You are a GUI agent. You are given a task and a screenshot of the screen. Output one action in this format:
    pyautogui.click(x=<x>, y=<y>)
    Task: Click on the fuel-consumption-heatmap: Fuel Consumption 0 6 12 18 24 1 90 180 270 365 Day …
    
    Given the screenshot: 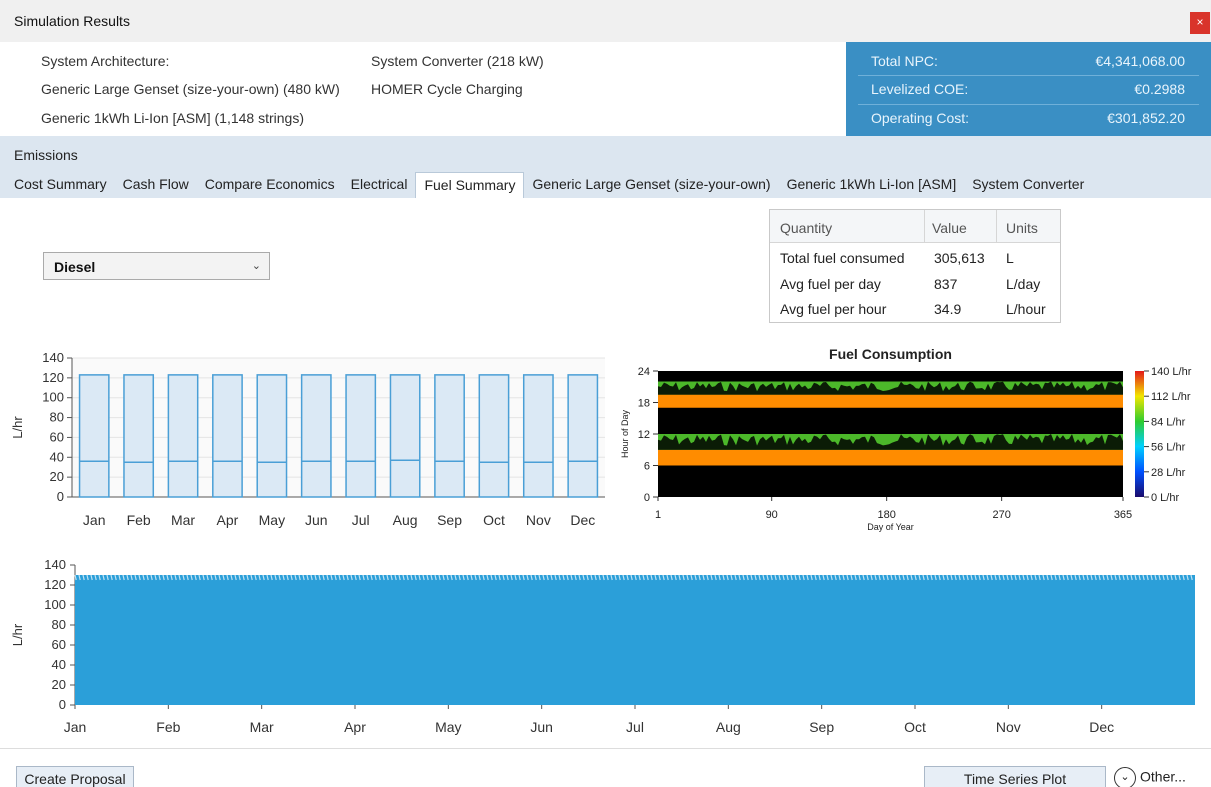 What is the action you would take?
    pyautogui.click(x=906, y=439)
    